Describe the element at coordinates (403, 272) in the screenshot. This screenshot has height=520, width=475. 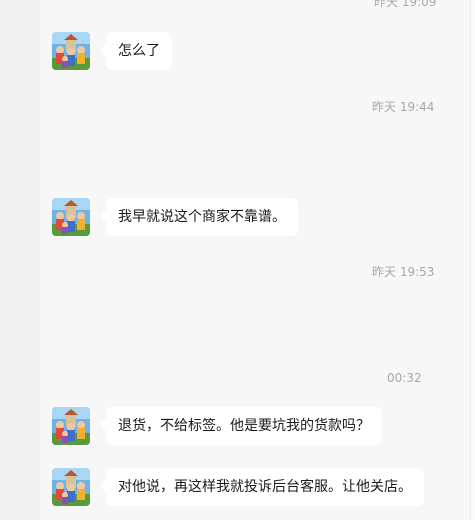
I see `timestamp: 昨天 19:53` at that location.